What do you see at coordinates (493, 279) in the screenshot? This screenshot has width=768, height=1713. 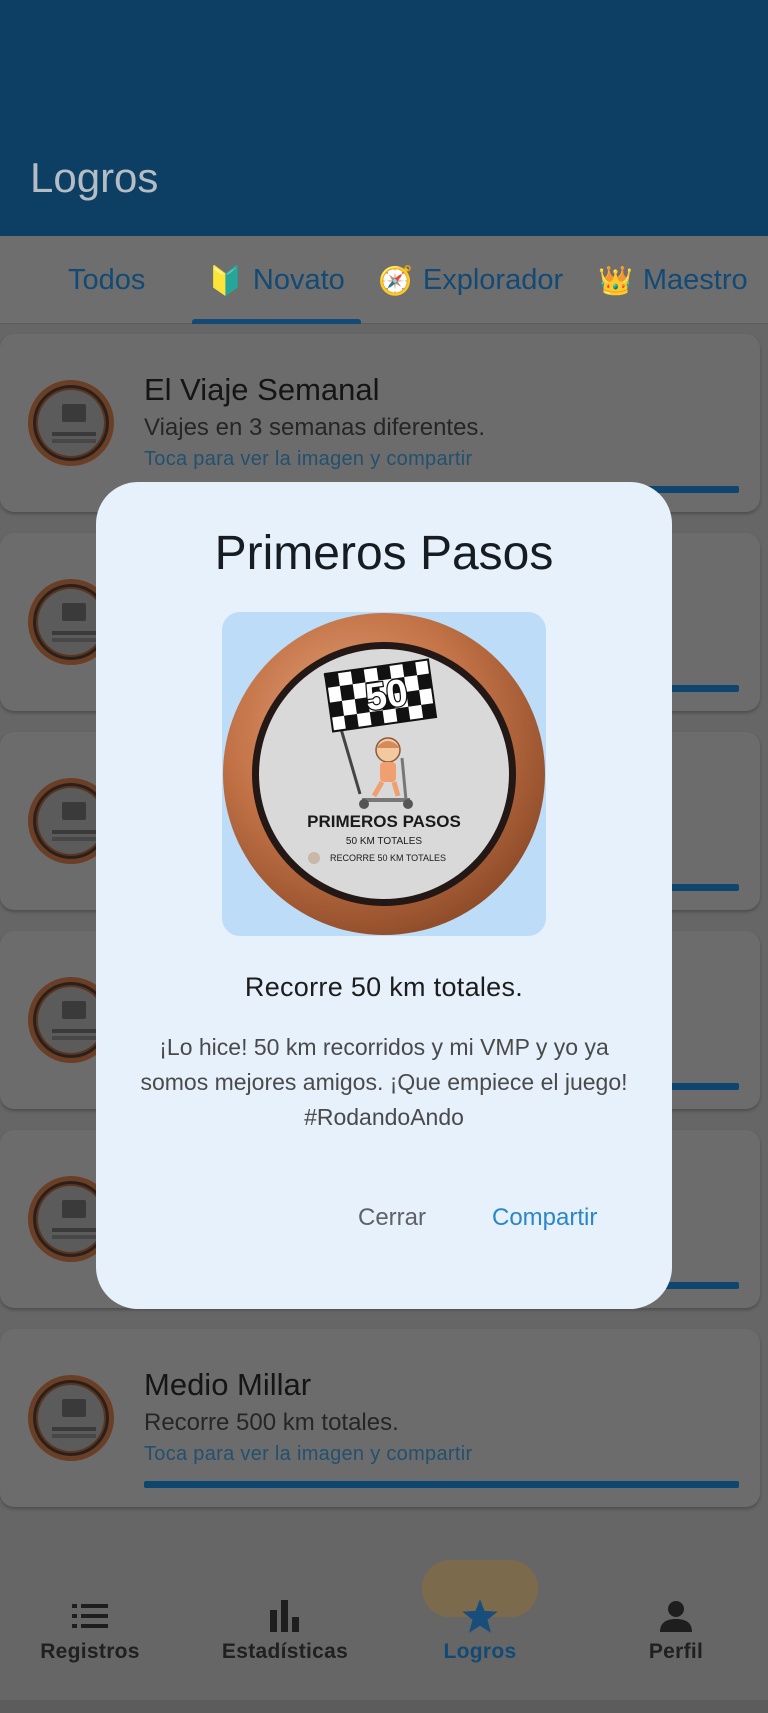 I see `tab-label: Explorador` at bounding box center [493, 279].